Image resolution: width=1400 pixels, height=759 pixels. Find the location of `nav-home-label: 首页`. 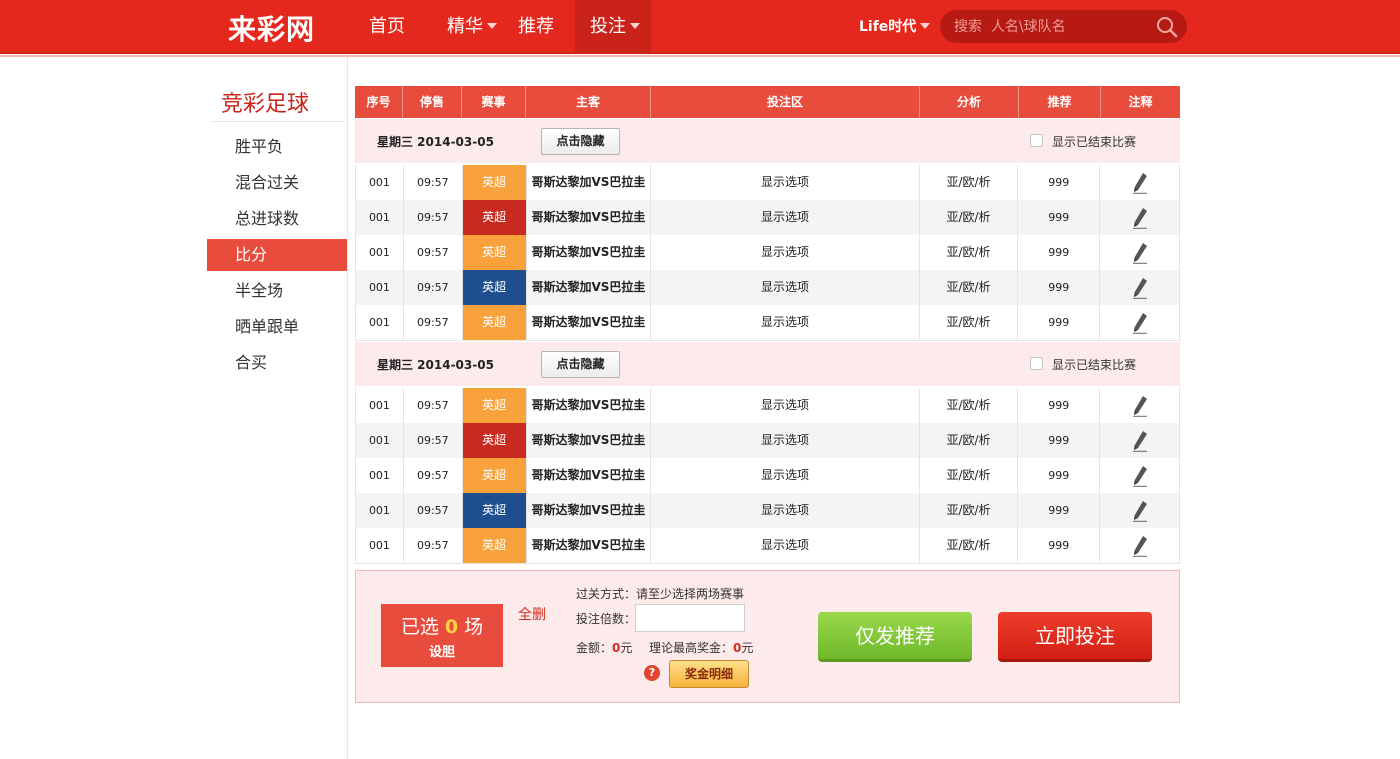

nav-home-label: 首页 is located at coordinates (387, 26).